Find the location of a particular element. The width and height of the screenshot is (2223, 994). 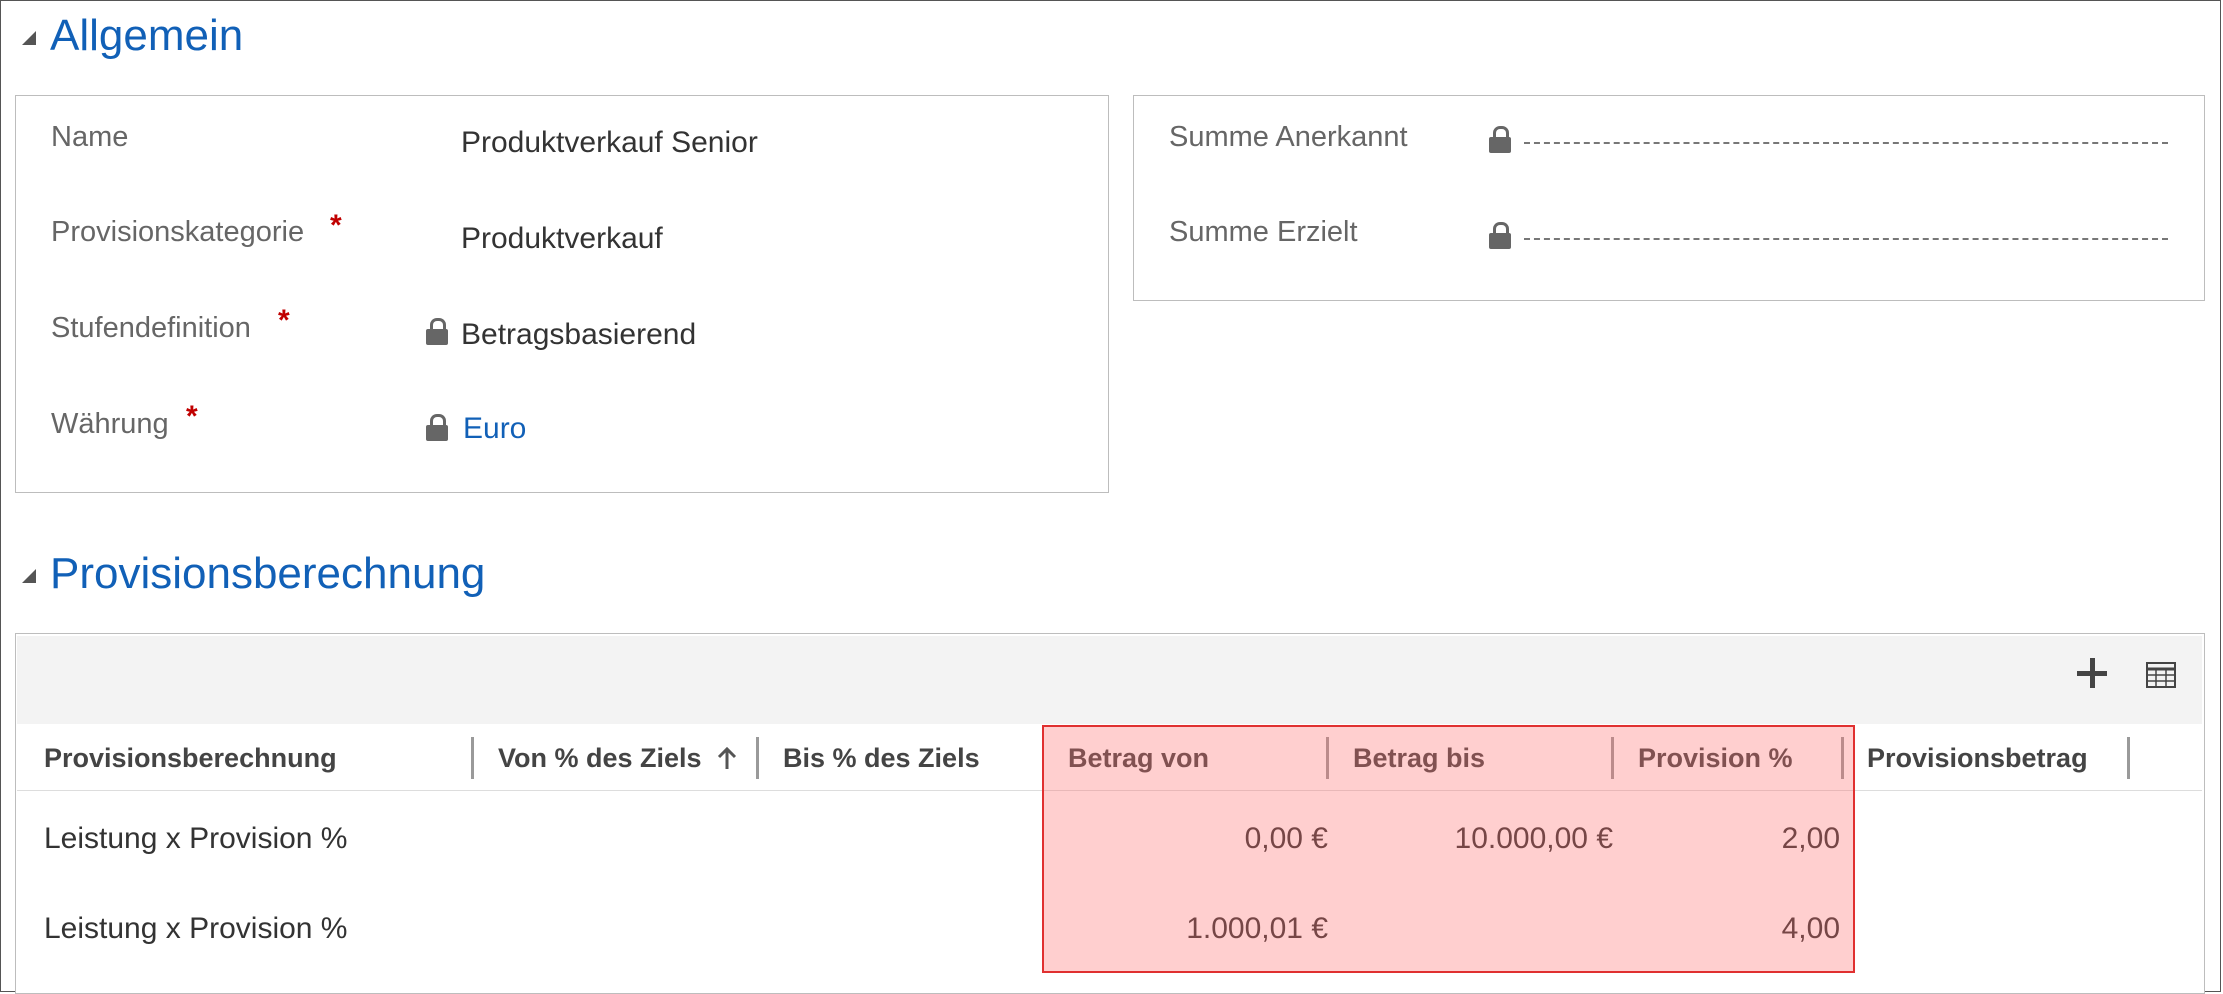

name-value: Produktverkauf Senior is located at coordinates (609, 143).